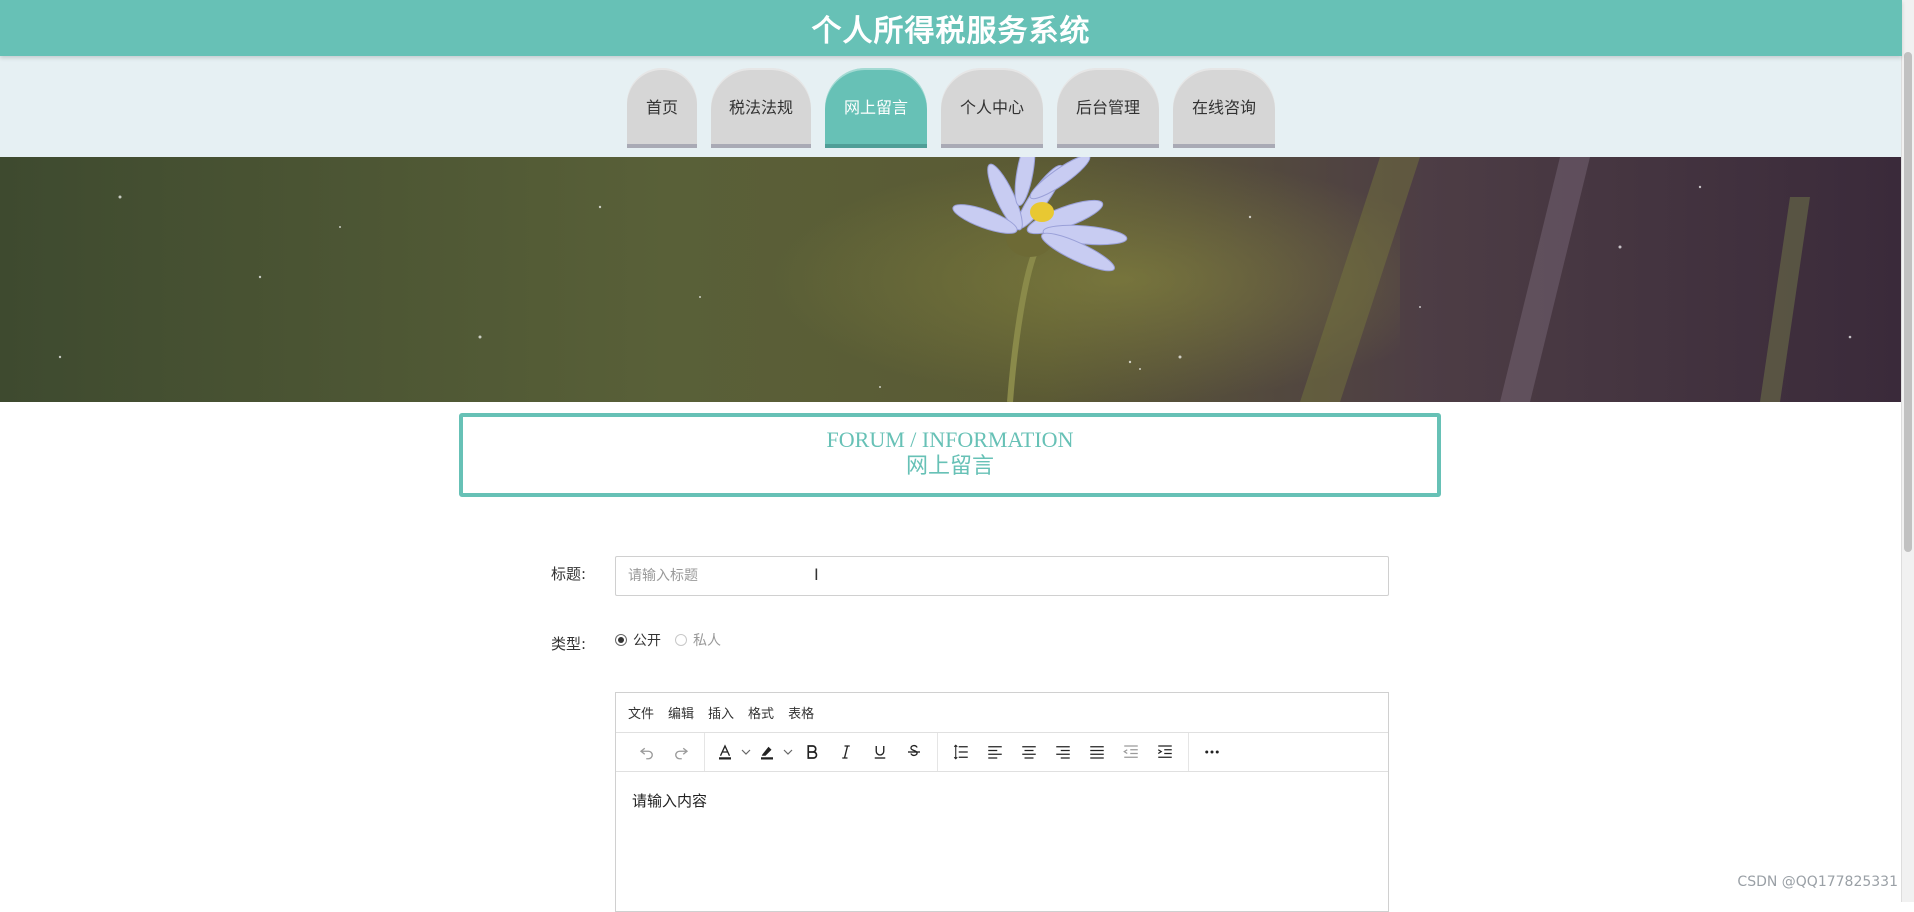 This screenshot has height=912, width=1914. I want to click on align-center-icon, so click(1029, 752).